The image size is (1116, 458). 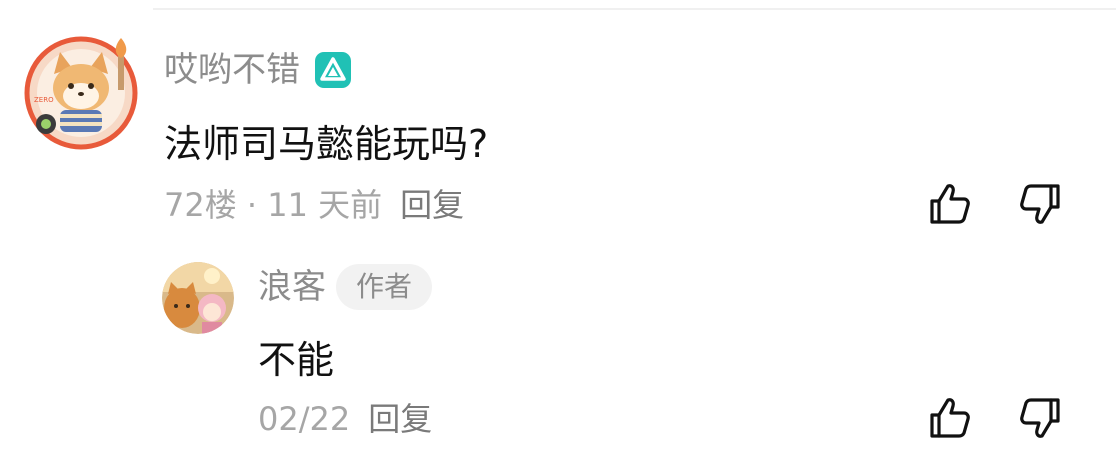 I want to click on avatar-badge-text: ZERO, so click(x=44, y=100).